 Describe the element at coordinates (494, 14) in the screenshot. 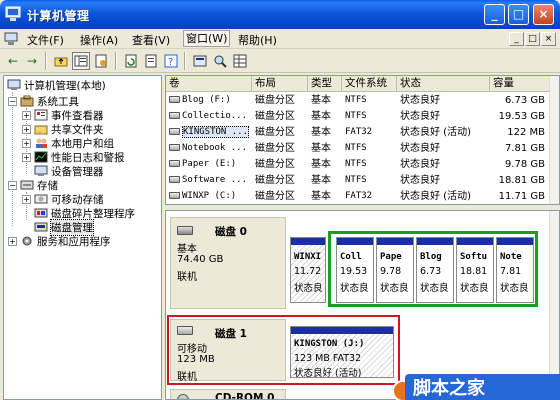

I see `minimize-button: _` at that location.